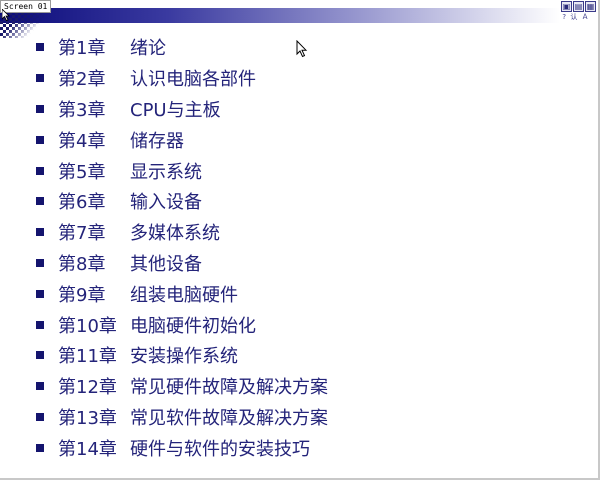  I want to click on chapter-title: 硬件与软件的安装技巧, so click(220, 449).